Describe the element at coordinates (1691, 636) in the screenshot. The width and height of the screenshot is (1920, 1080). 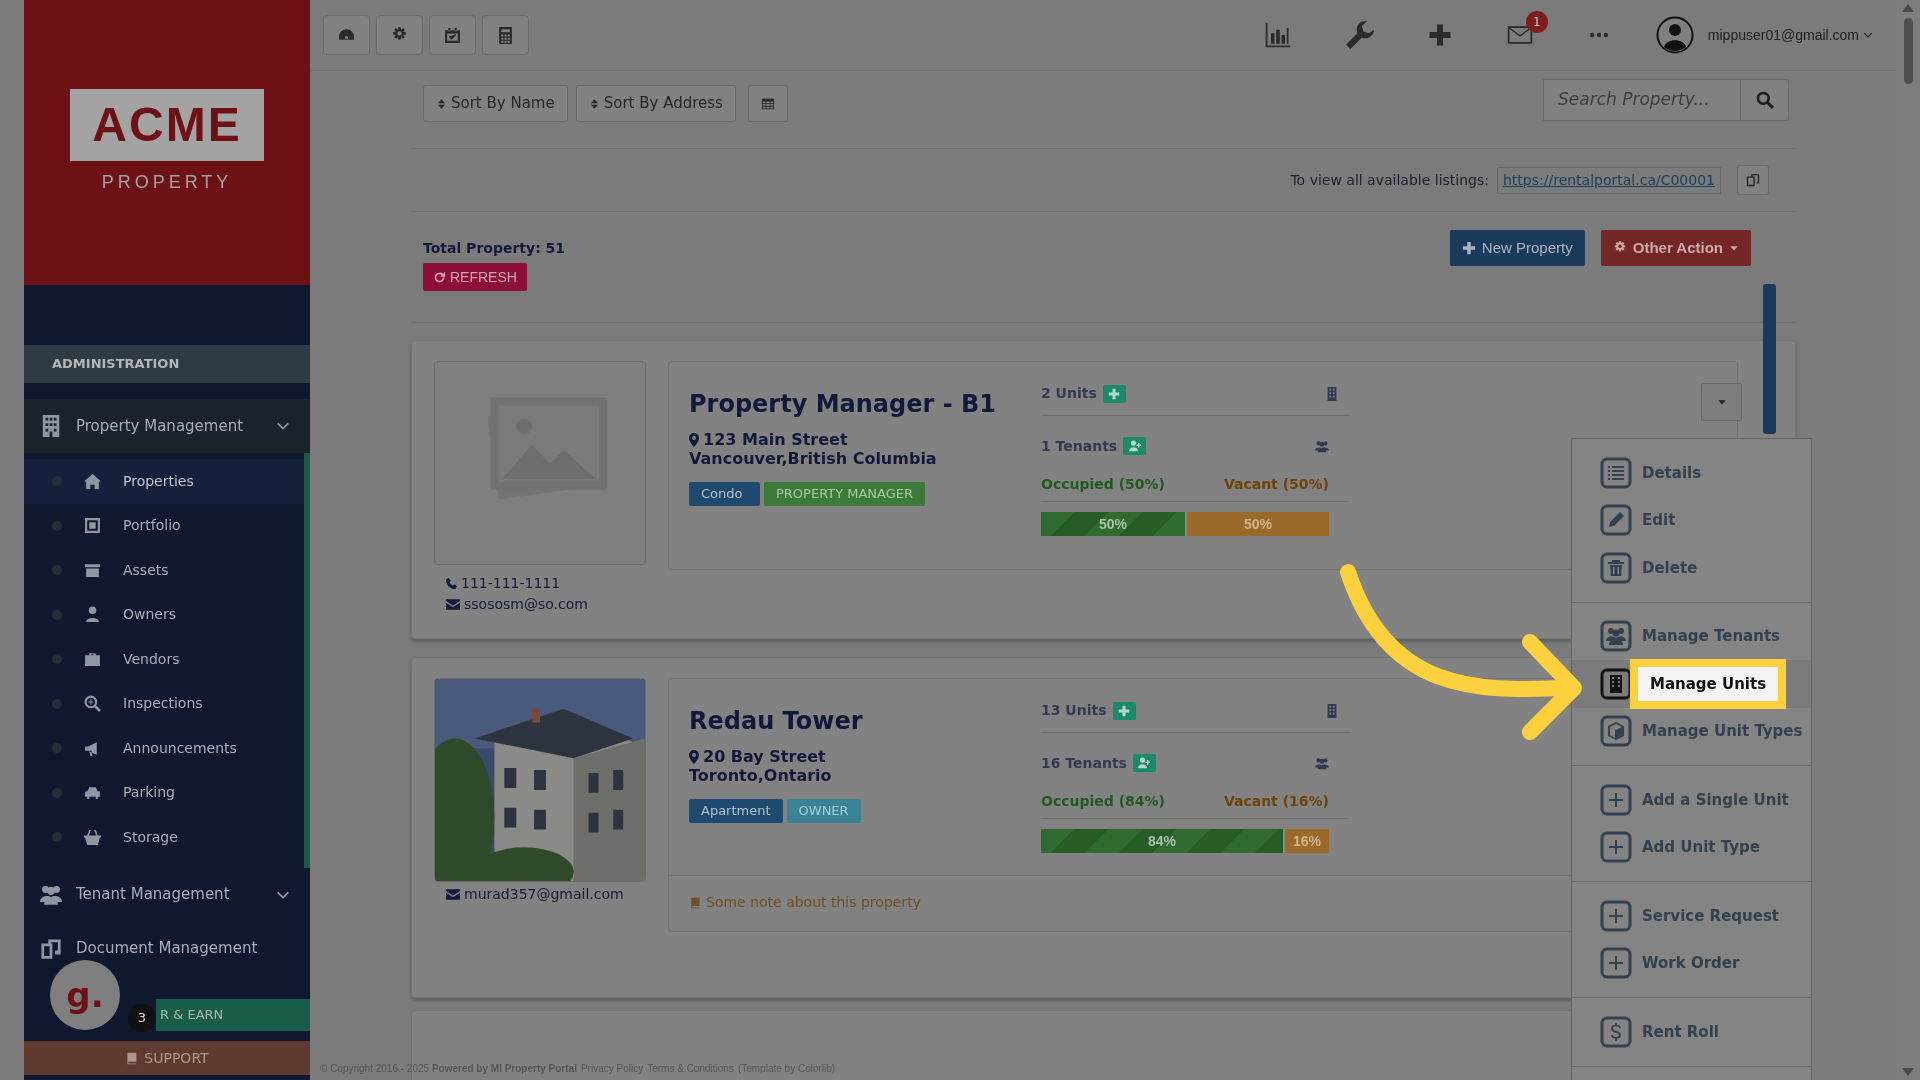
I see `menu-item: Manage Tenants` at that location.